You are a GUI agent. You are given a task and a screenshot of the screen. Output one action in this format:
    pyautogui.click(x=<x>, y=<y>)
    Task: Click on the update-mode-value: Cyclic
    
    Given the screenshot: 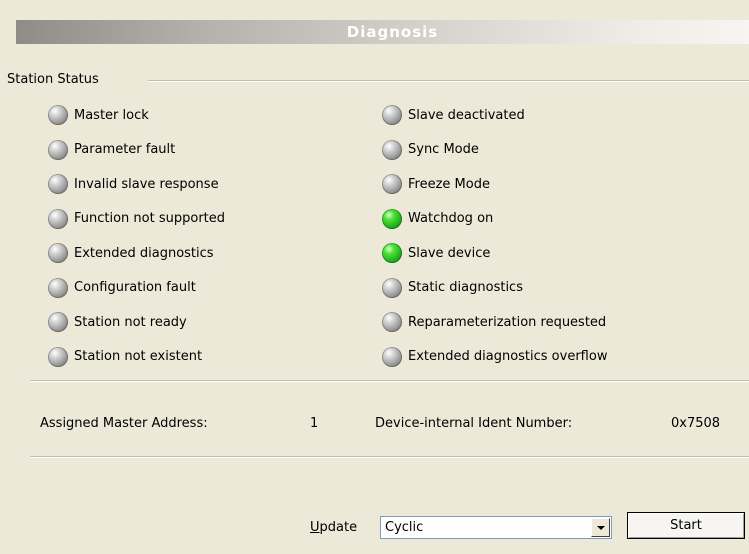 What is the action you would take?
    pyautogui.click(x=404, y=527)
    